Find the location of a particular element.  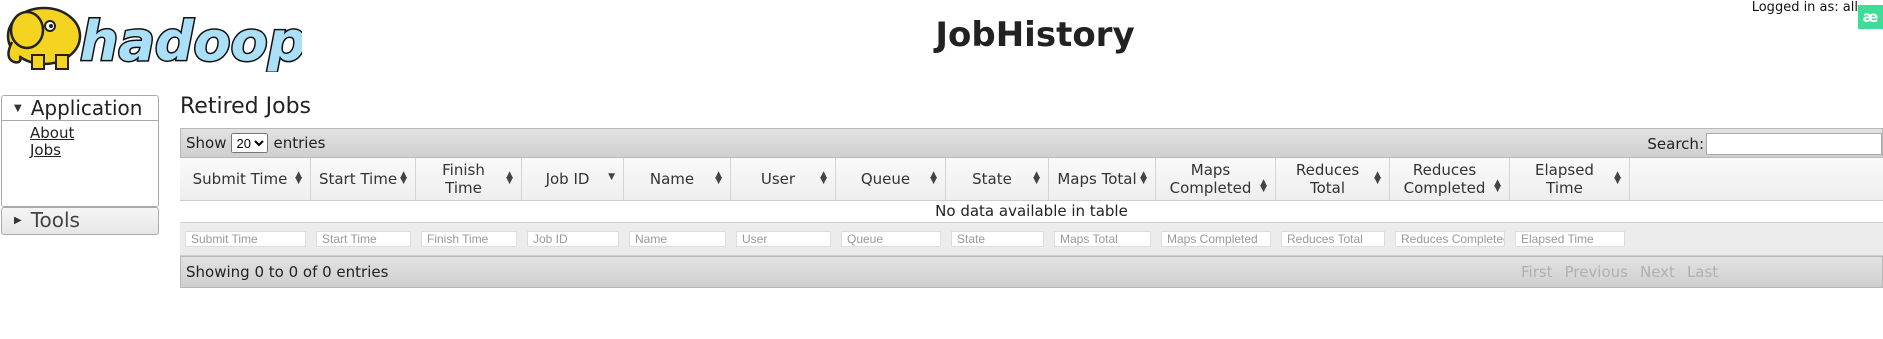

column-header: User ▲ ▼ is located at coordinates (783, 179).